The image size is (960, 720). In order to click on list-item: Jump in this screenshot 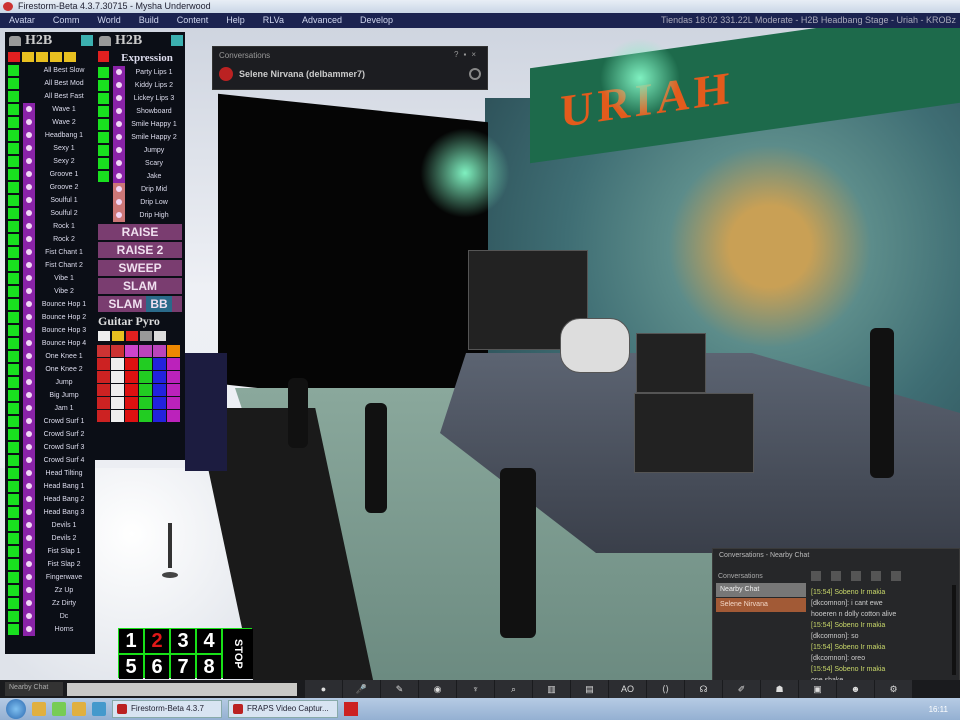, I will do `click(50, 382)`.